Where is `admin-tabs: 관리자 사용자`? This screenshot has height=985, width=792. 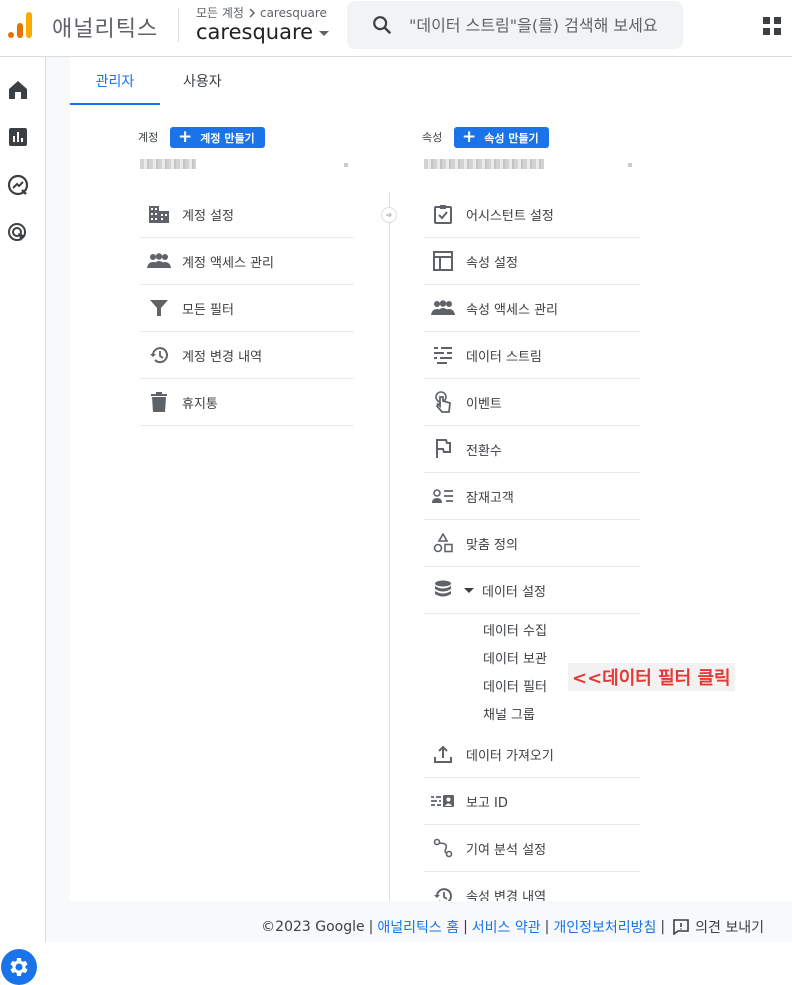 admin-tabs: 관리자 사용자 is located at coordinates (431, 81).